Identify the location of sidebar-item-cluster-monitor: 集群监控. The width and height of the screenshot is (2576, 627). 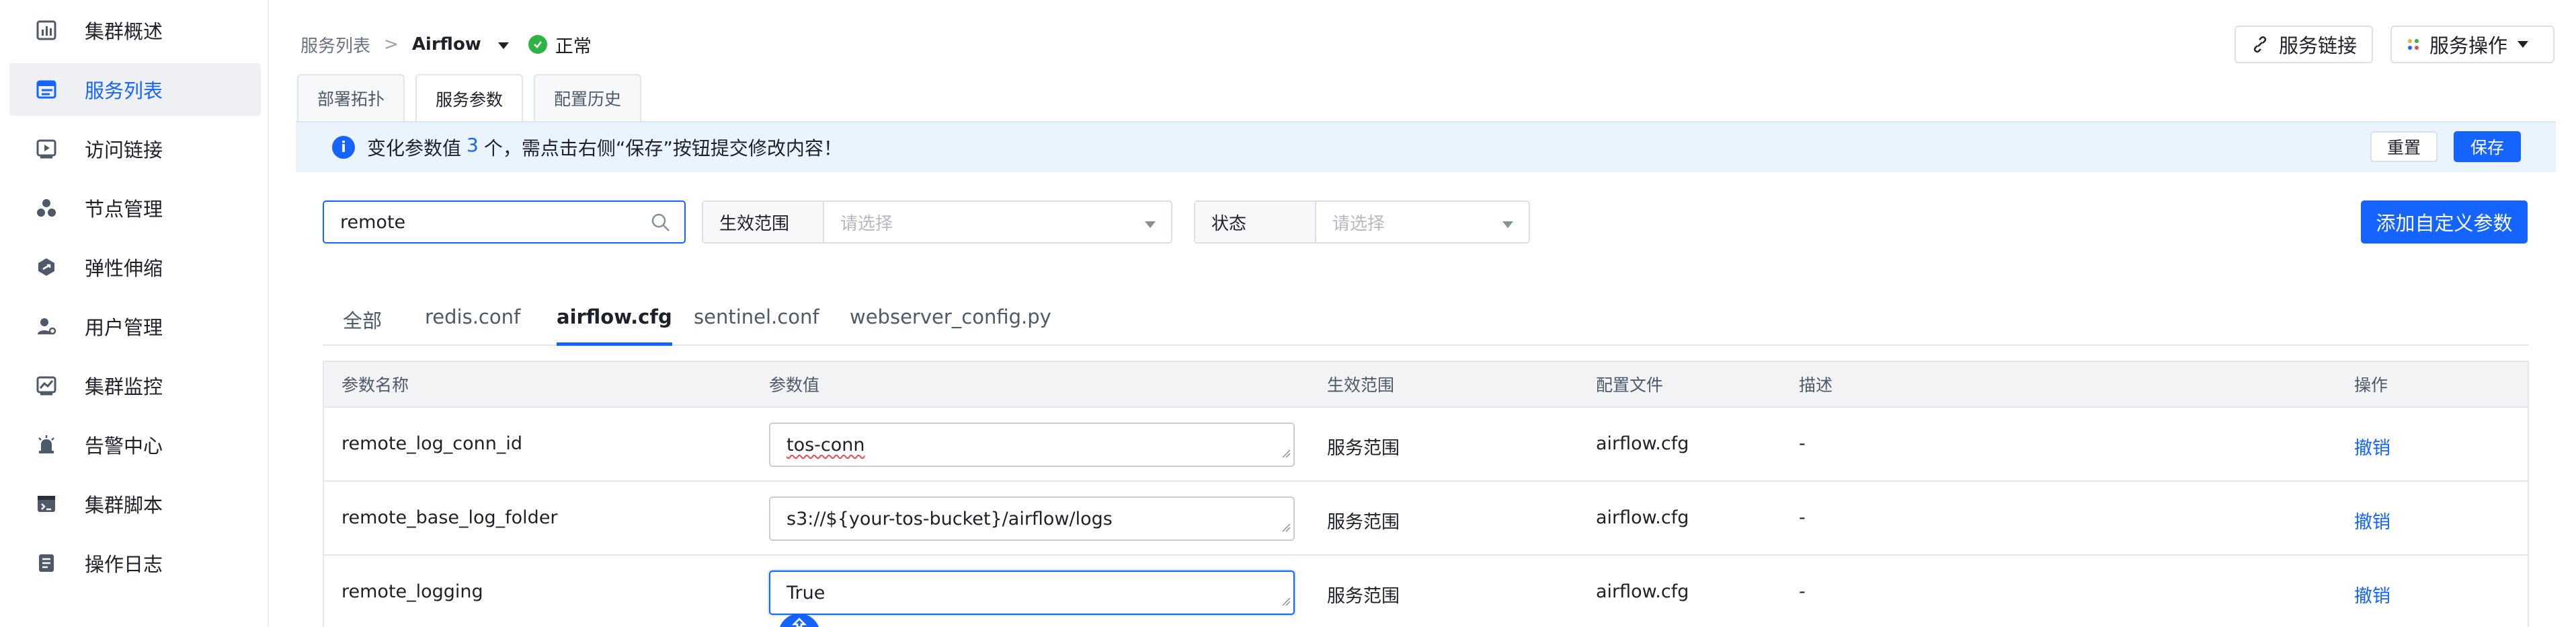
(135, 385).